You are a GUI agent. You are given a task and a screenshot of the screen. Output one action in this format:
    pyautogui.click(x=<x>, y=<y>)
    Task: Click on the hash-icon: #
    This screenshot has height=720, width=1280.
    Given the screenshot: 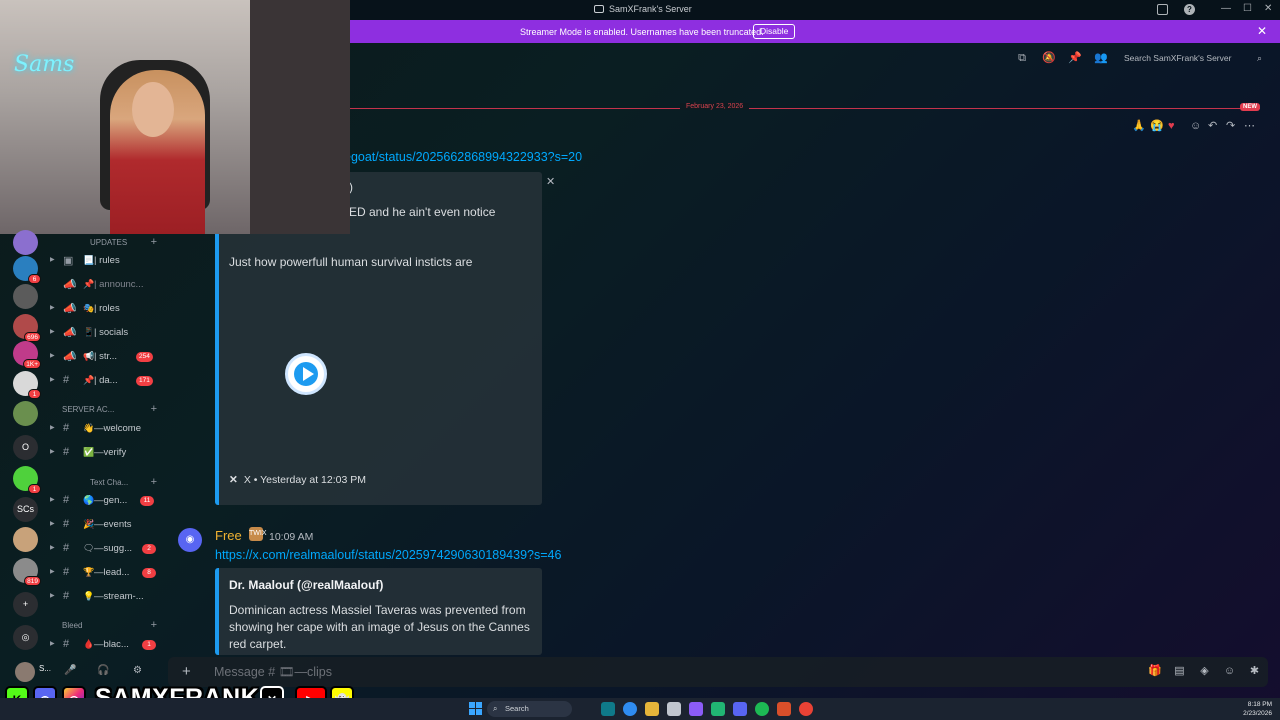 What is the action you would take?
    pyautogui.click(x=66, y=452)
    